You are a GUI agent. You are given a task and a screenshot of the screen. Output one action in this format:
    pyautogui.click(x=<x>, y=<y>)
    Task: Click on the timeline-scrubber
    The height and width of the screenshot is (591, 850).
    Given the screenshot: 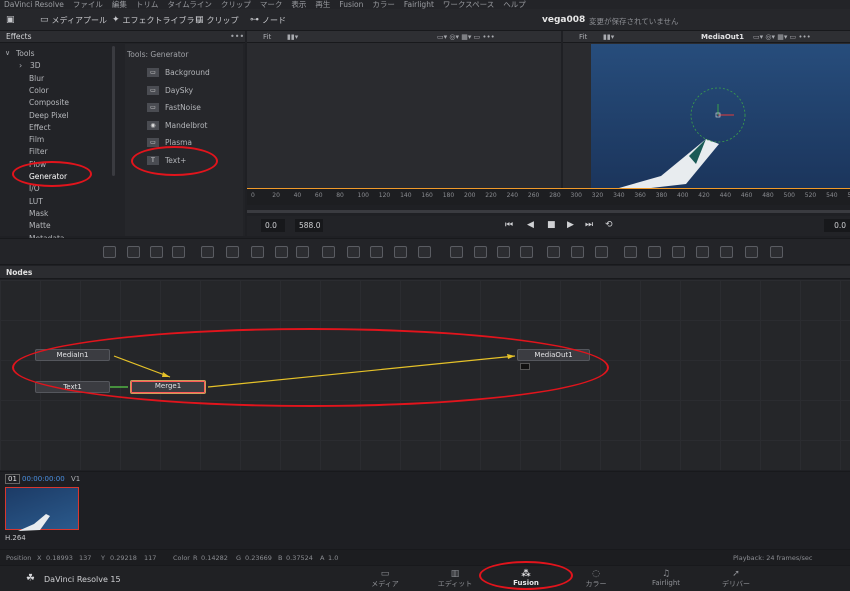 What is the action you would take?
    pyautogui.click(x=548, y=211)
    